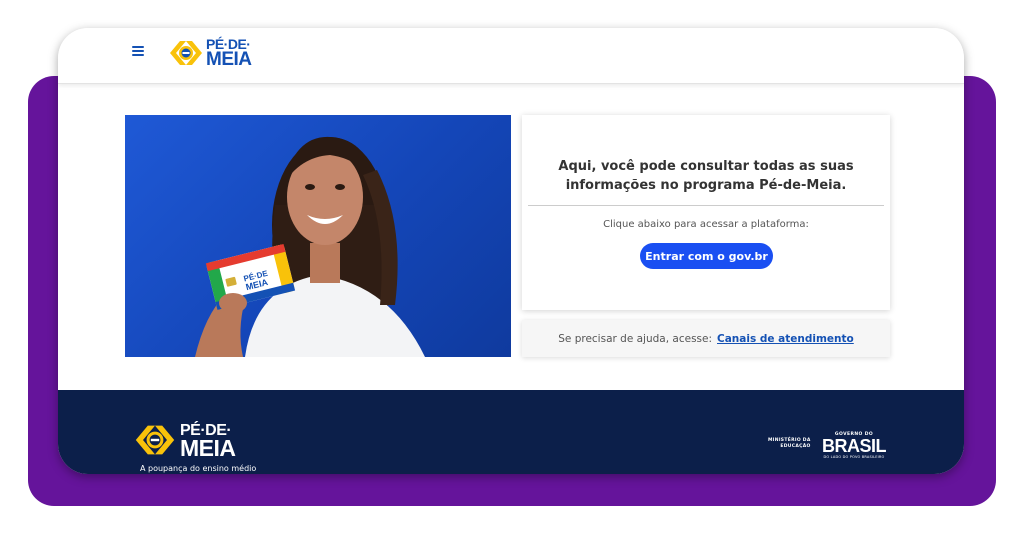  What do you see at coordinates (706, 224) in the screenshot?
I see `info-subtitle: Clique abaixo para acessar a plataforma:` at bounding box center [706, 224].